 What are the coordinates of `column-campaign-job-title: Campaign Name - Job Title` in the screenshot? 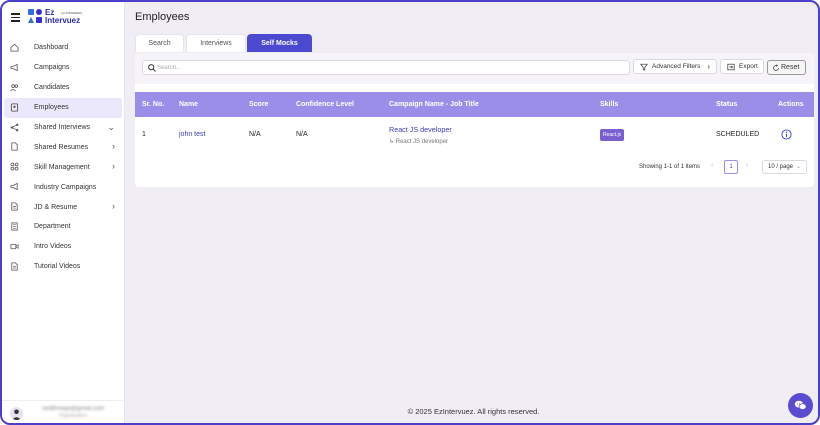 It's located at (434, 104).